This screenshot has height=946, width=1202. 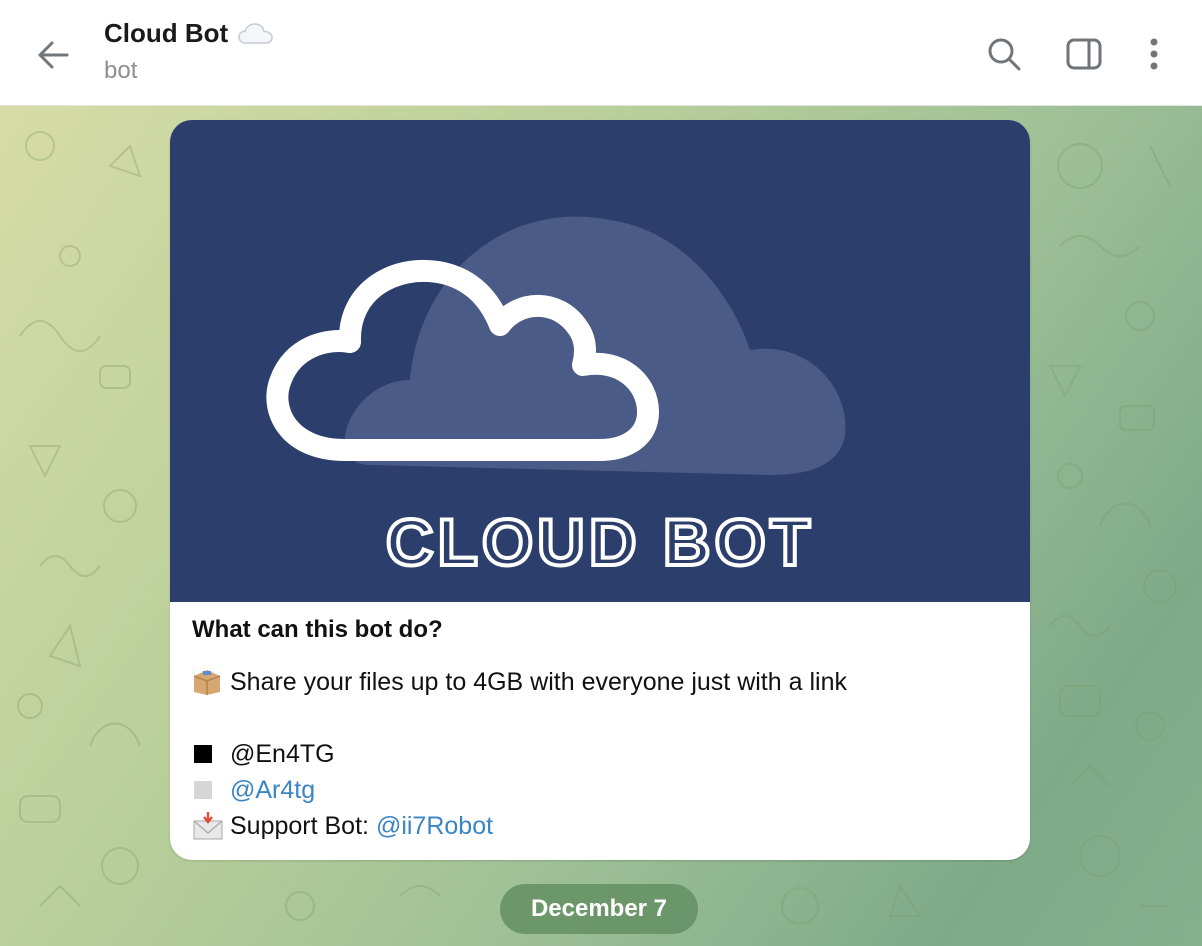 What do you see at coordinates (211, 826) in the screenshot?
I see `envelope-arrow-icon` at bounding box center [211, 826].